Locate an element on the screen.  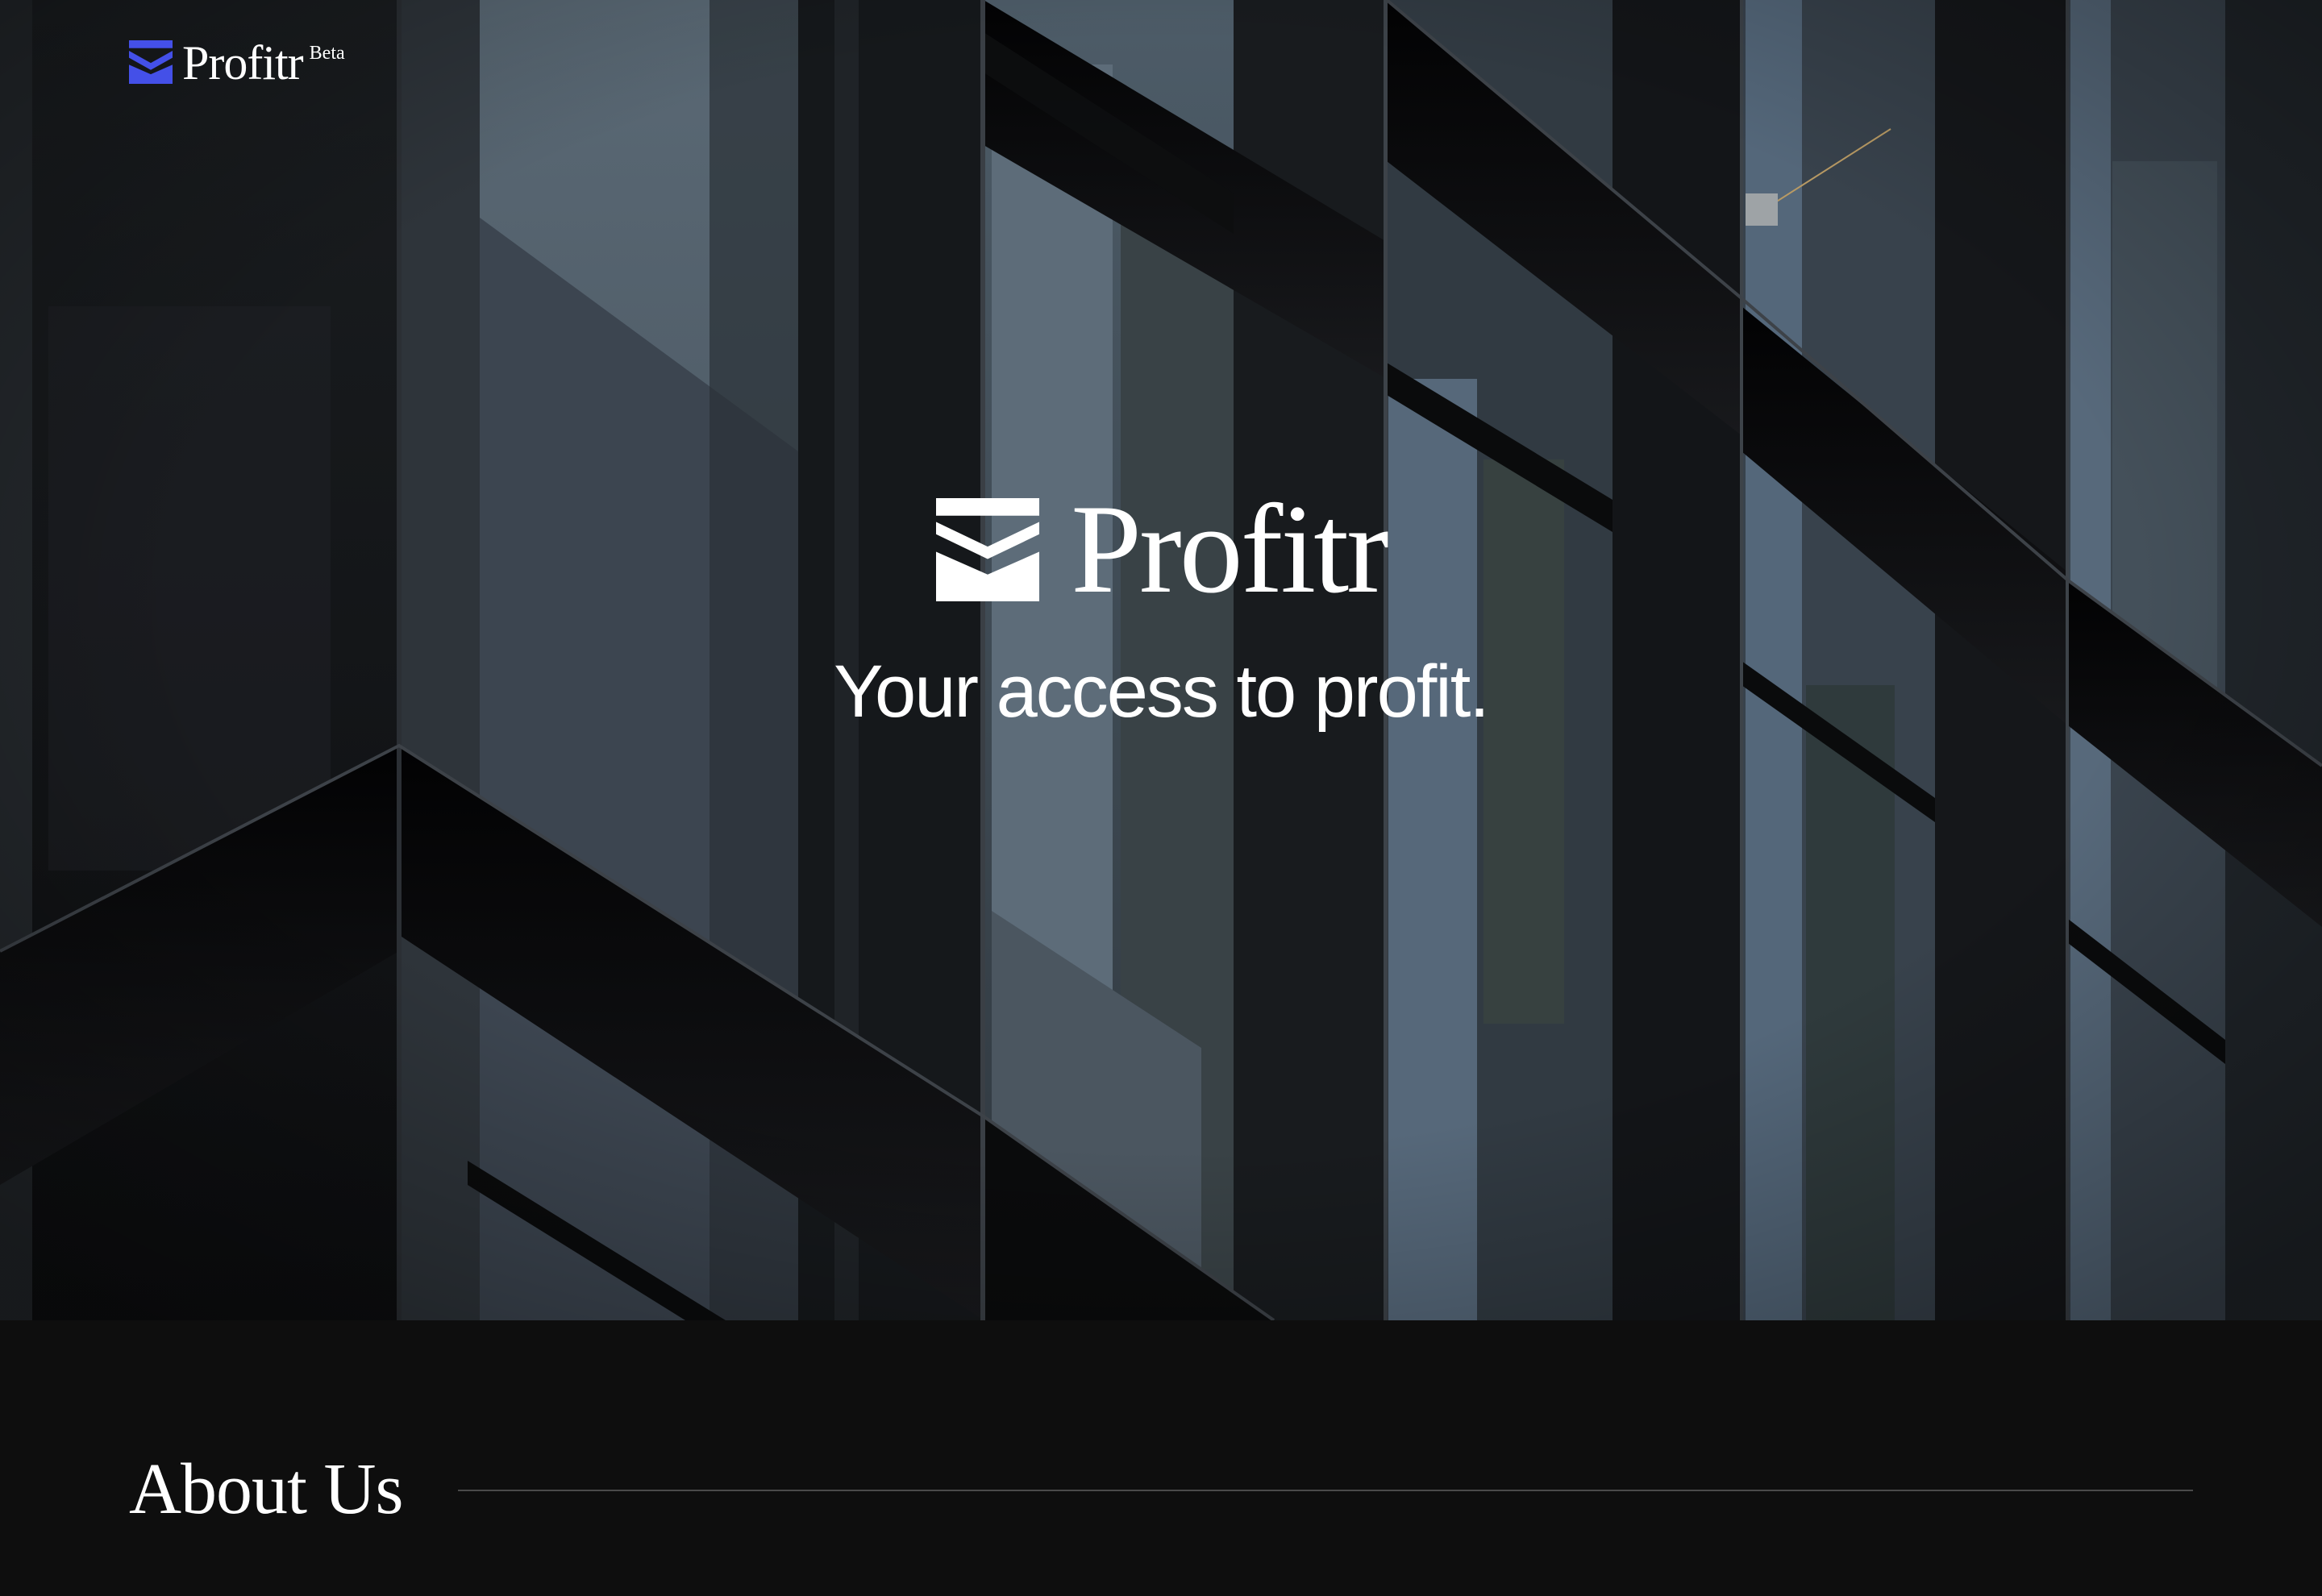
beta-badge: Beta is located at coordinates (327, 53).